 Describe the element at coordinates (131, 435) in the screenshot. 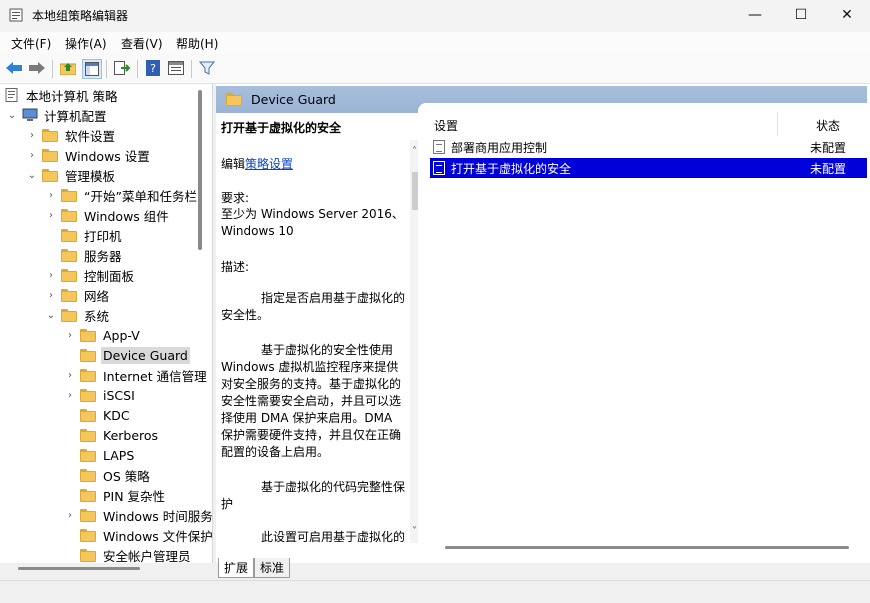

I see `tree-label: Kerberos` at that location.